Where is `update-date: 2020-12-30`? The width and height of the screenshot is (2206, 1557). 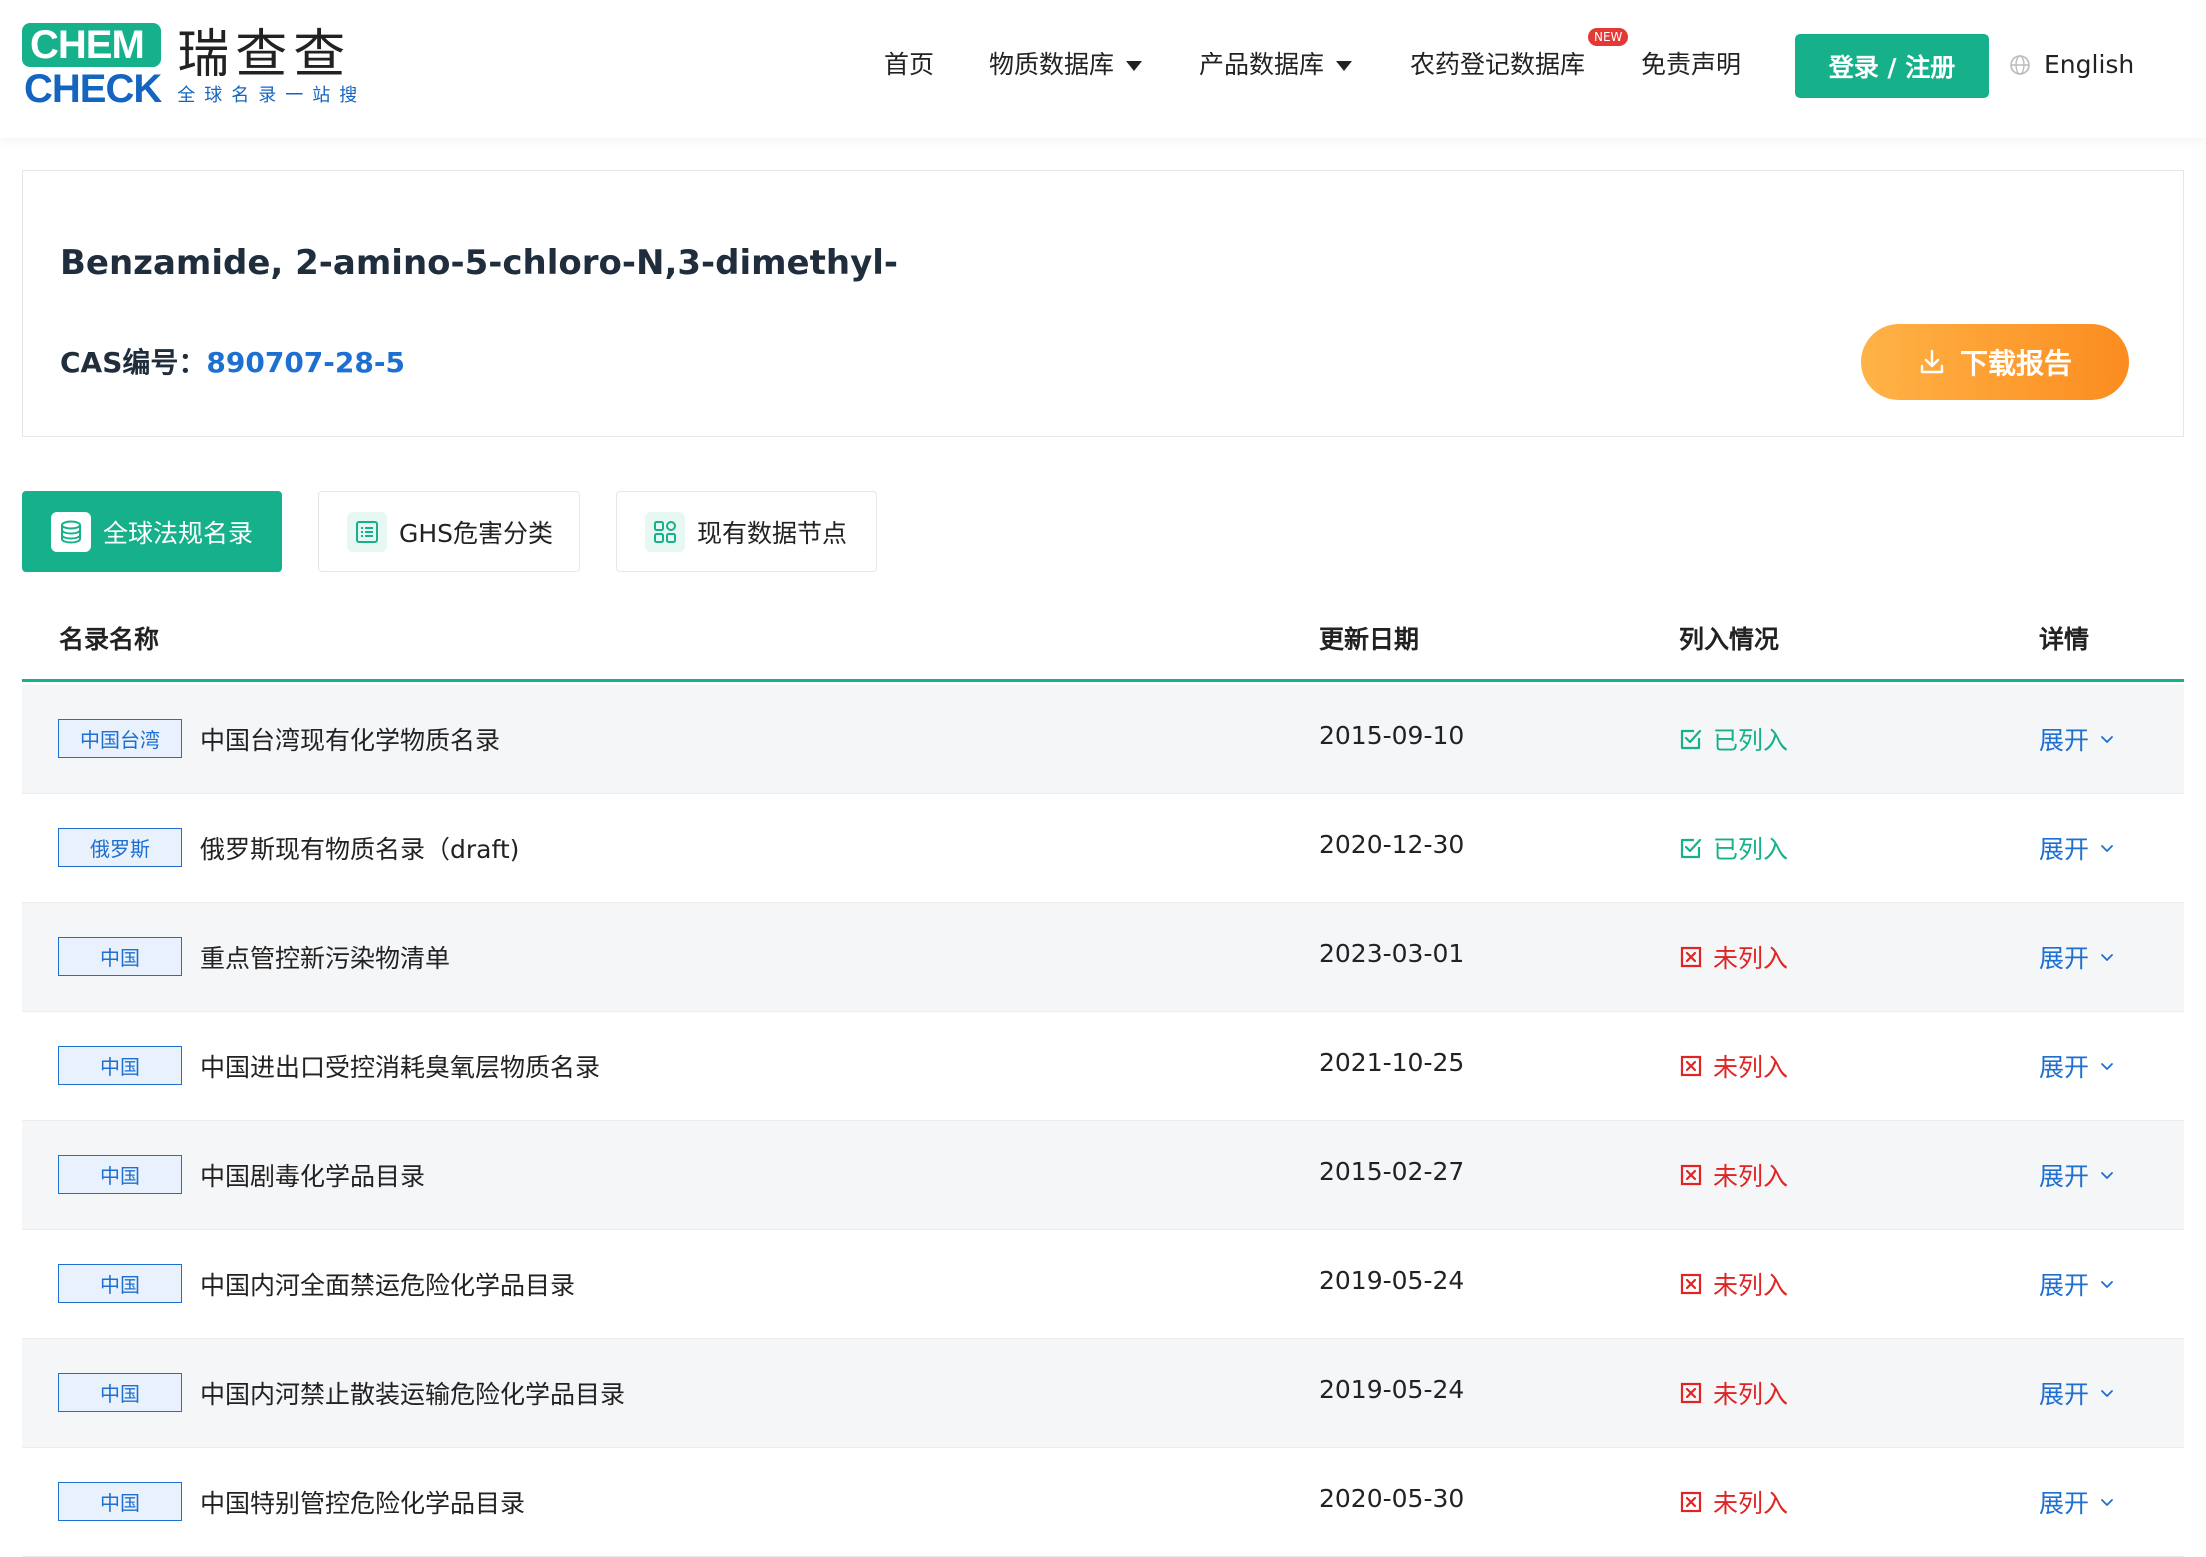 update-date: 2020-12-30 is located at coordinates (1392, 844).